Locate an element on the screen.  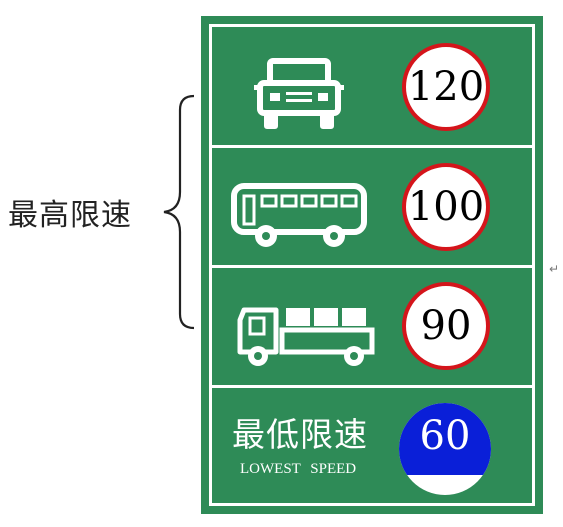
car-speed-row: 120 is located at coordinates (372, 87).